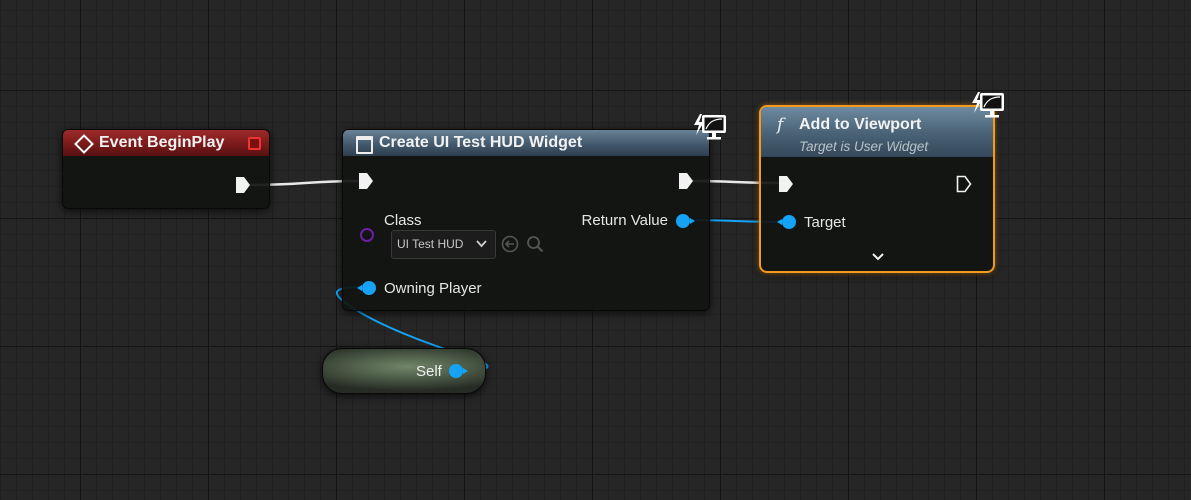  I want to click on target-pin, so click(786, 222).